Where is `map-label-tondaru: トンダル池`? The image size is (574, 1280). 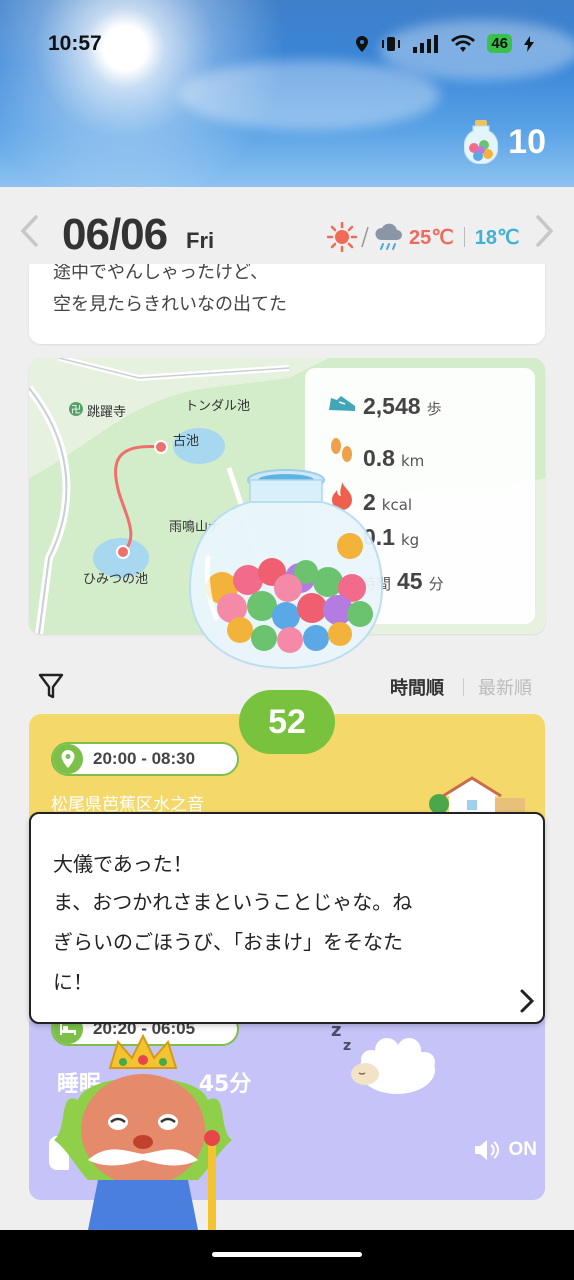
map-label-tondaru: トンダル池 is located at coordinates (218, 406).